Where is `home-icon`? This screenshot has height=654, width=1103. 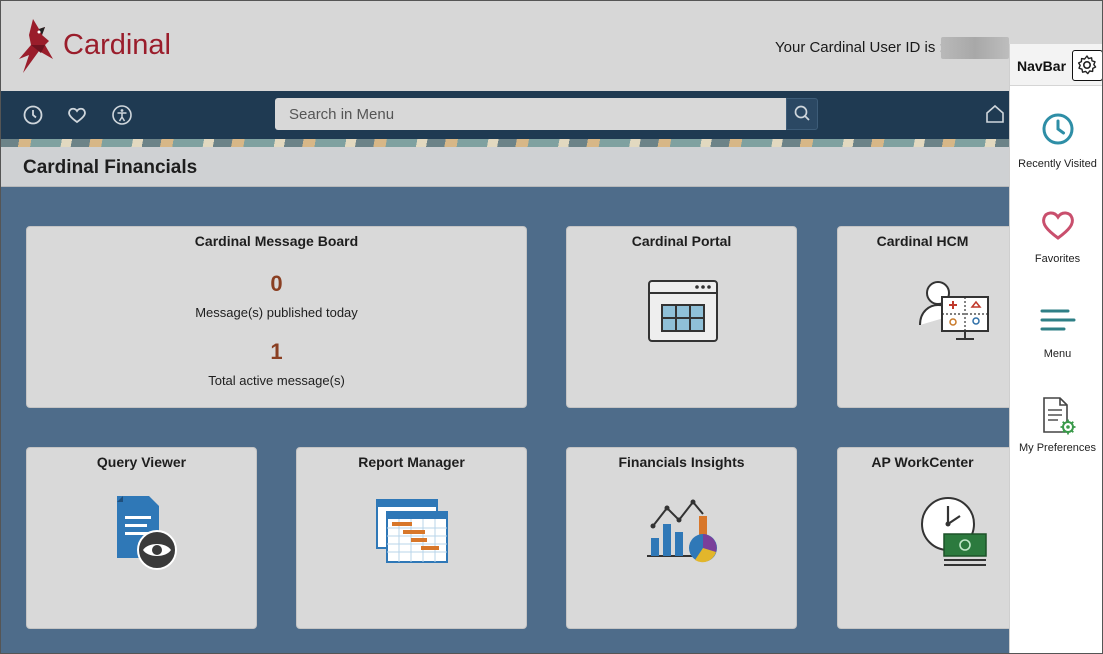 home-icon is located at coordinates (995, 114).